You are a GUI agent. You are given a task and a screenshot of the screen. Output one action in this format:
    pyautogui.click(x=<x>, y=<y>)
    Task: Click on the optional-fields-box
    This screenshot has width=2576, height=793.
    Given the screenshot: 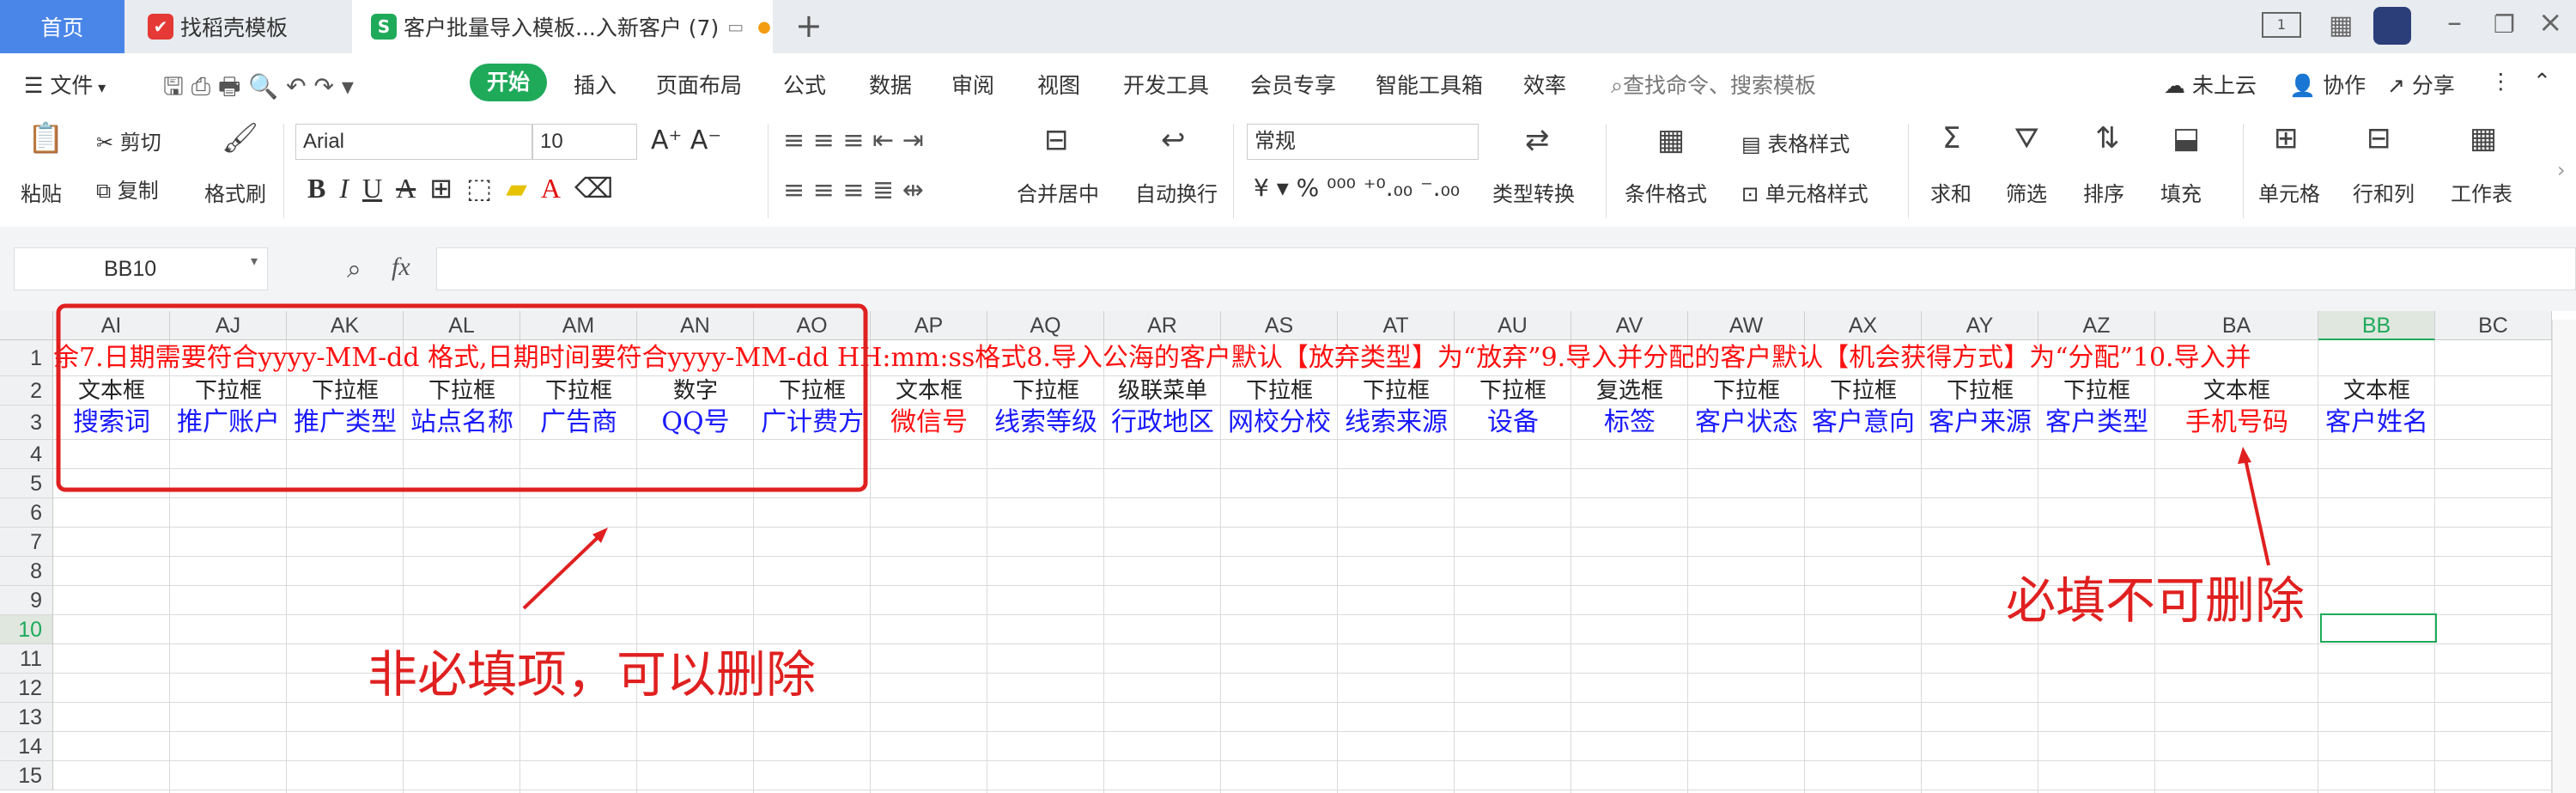 What is the action you would take?
    pyautogui.click(x=462, y=397)
    